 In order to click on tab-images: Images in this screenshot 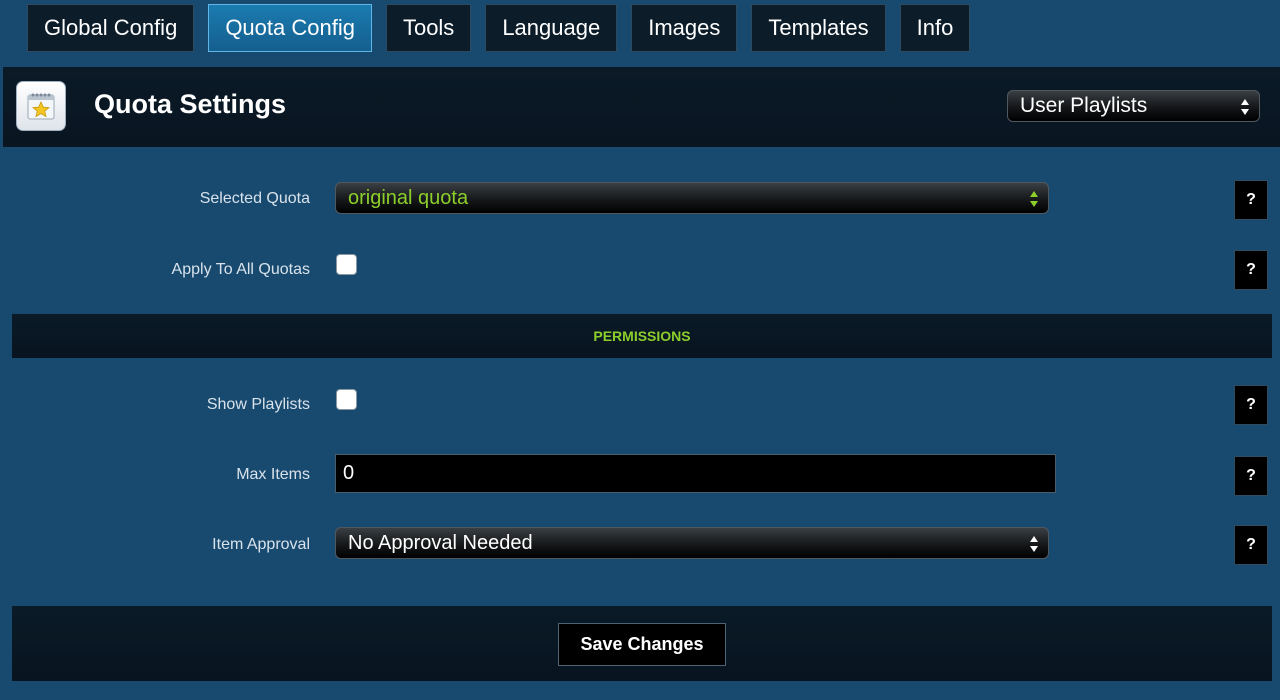, I will do `click(684, 28)`.